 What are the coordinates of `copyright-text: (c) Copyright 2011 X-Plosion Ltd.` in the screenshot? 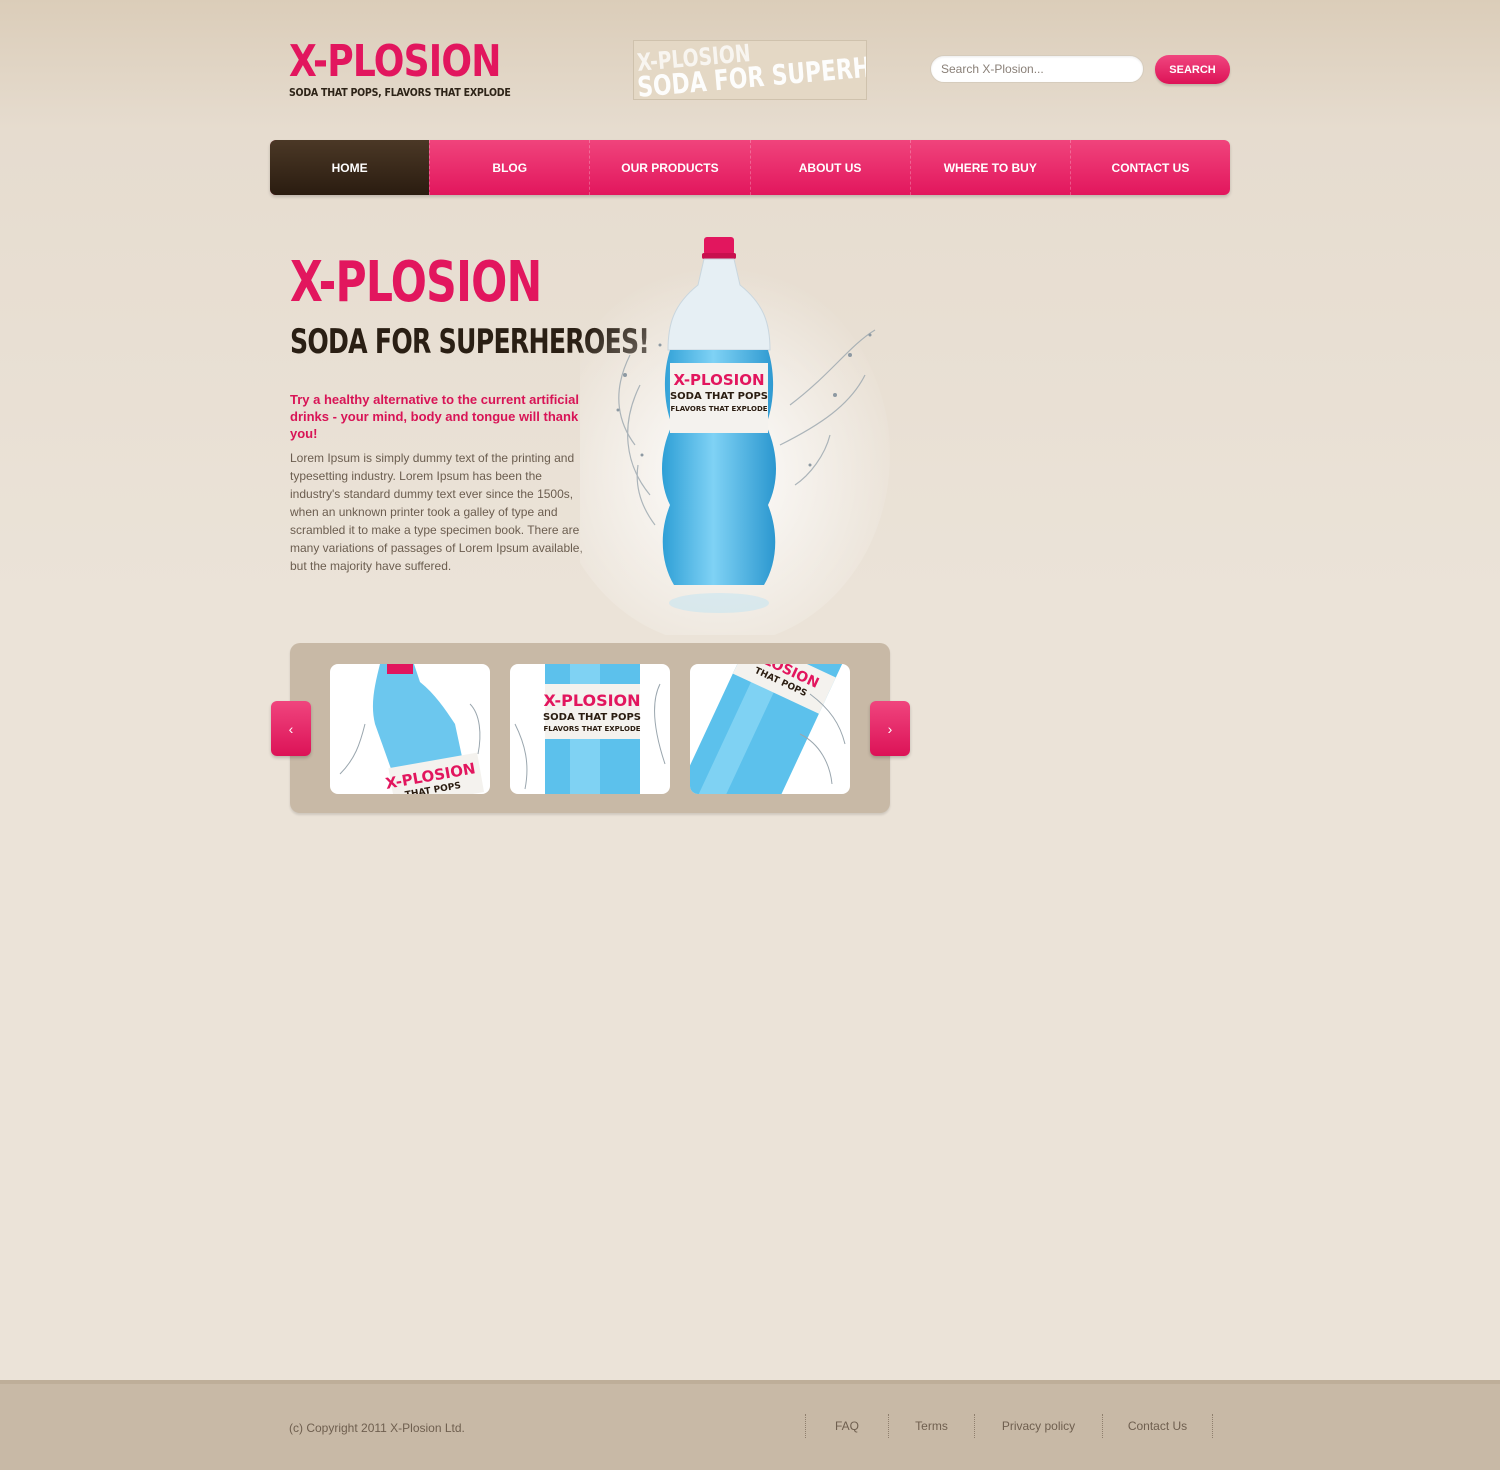 It's located at (377, 1428).